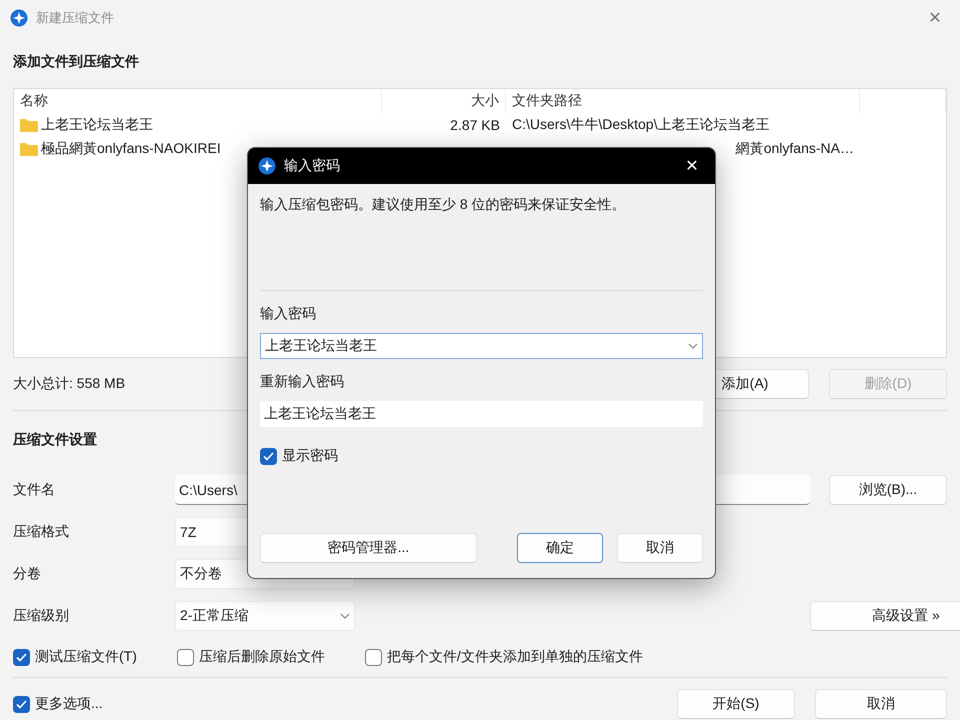  Describe the element at coordinates (444, 101) in the screenshot. I see `column-header: 大小` at that location.